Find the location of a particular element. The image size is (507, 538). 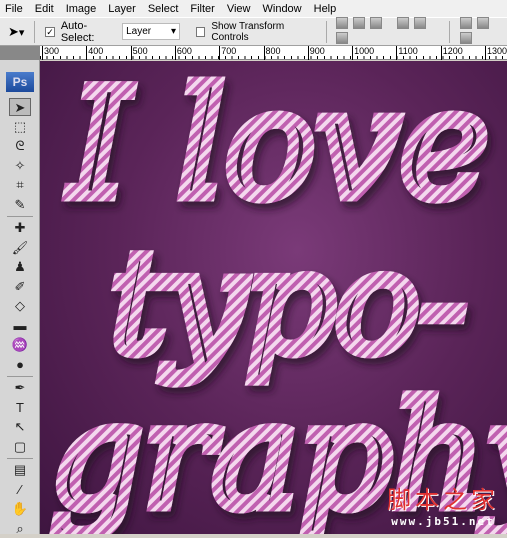

ruler-tick-label: 800 is located at coordinates (272, 53).